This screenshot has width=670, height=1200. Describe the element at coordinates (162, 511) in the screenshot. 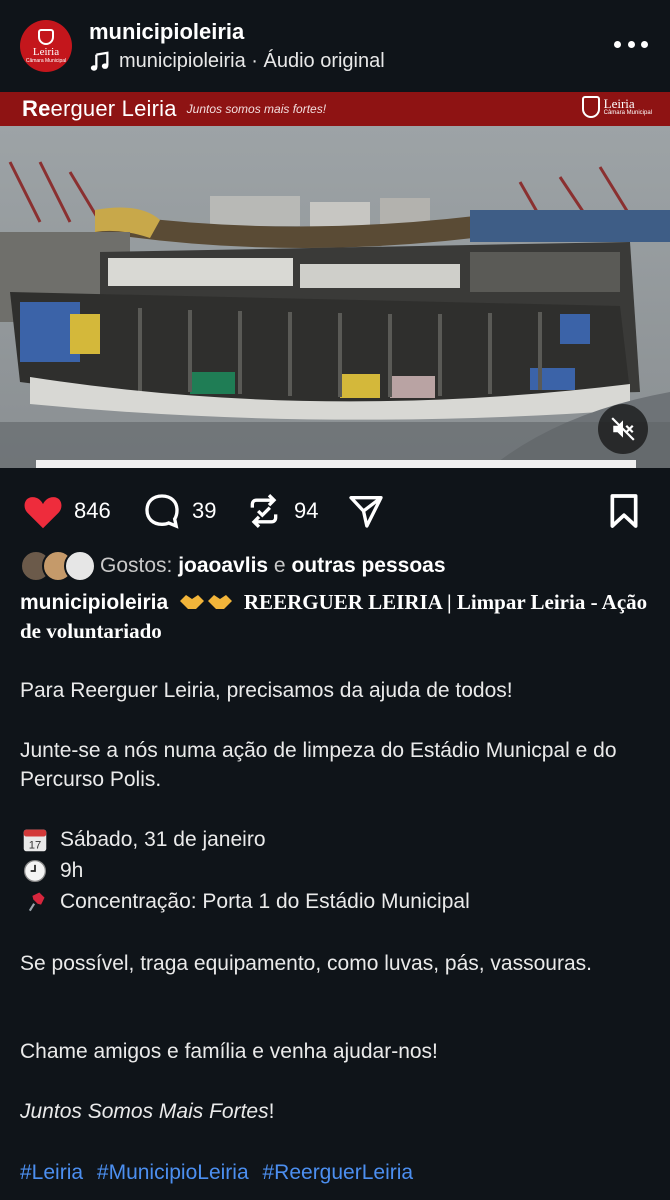

I see `comment-icon` at that location.